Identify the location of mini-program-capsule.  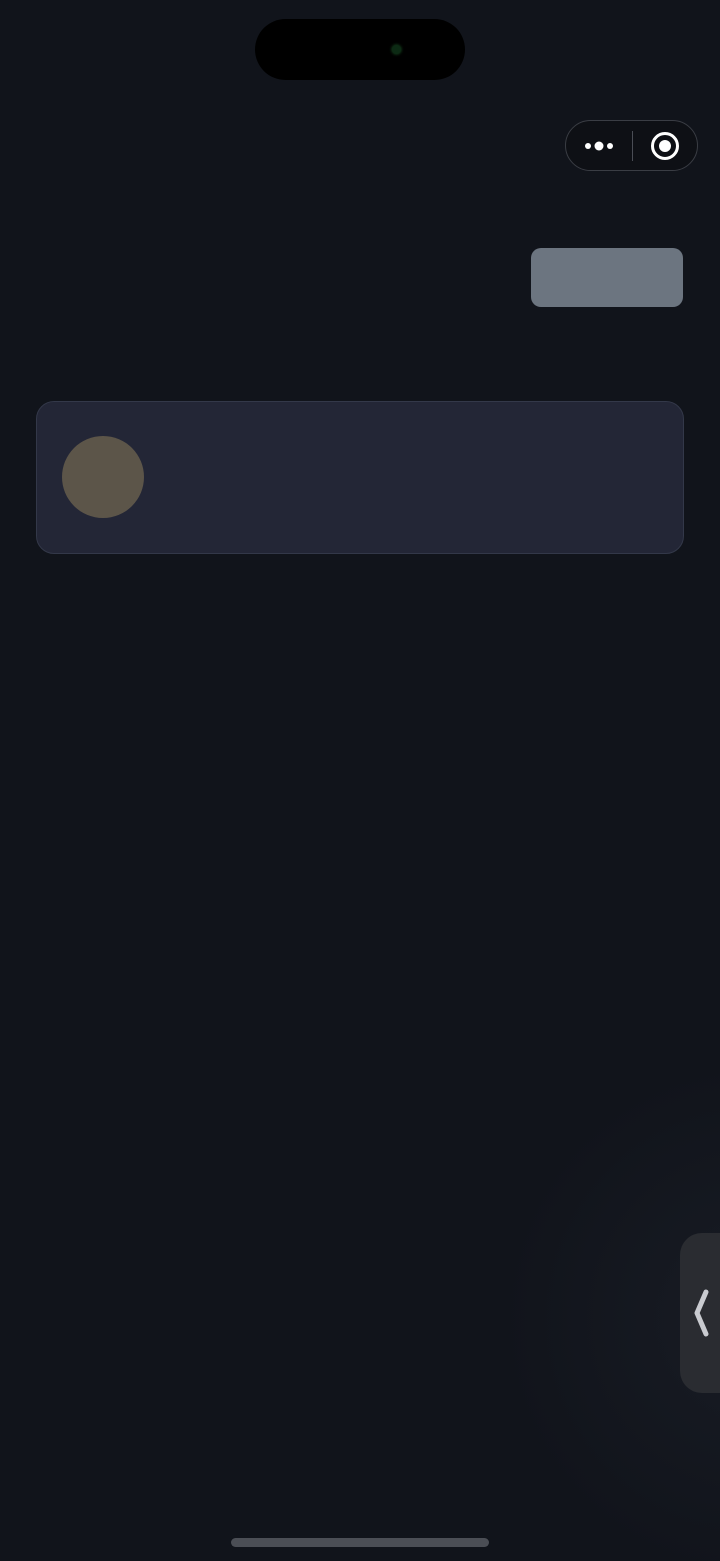
(631, 145).